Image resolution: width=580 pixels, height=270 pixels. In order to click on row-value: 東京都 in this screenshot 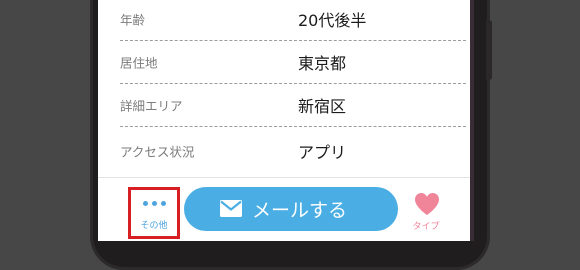, I will do `click(322, 63)`.